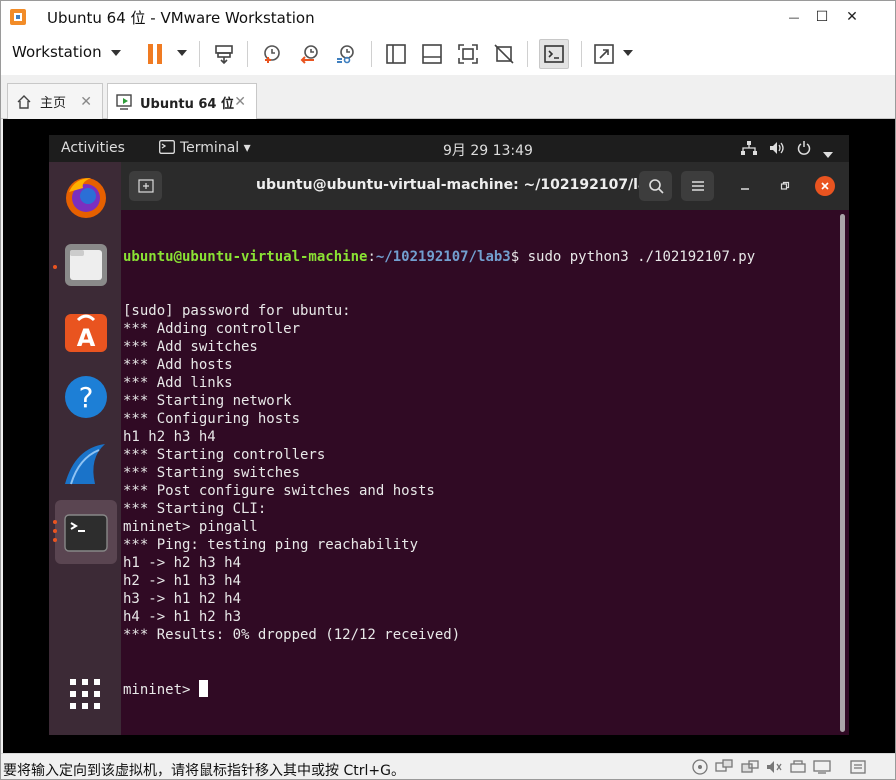 This screenshot has width=896, height=780. Describe the element at coordinates (224, 455) in the screenshot. I see `terminal-output-line: *** Starting controllers` at that location.